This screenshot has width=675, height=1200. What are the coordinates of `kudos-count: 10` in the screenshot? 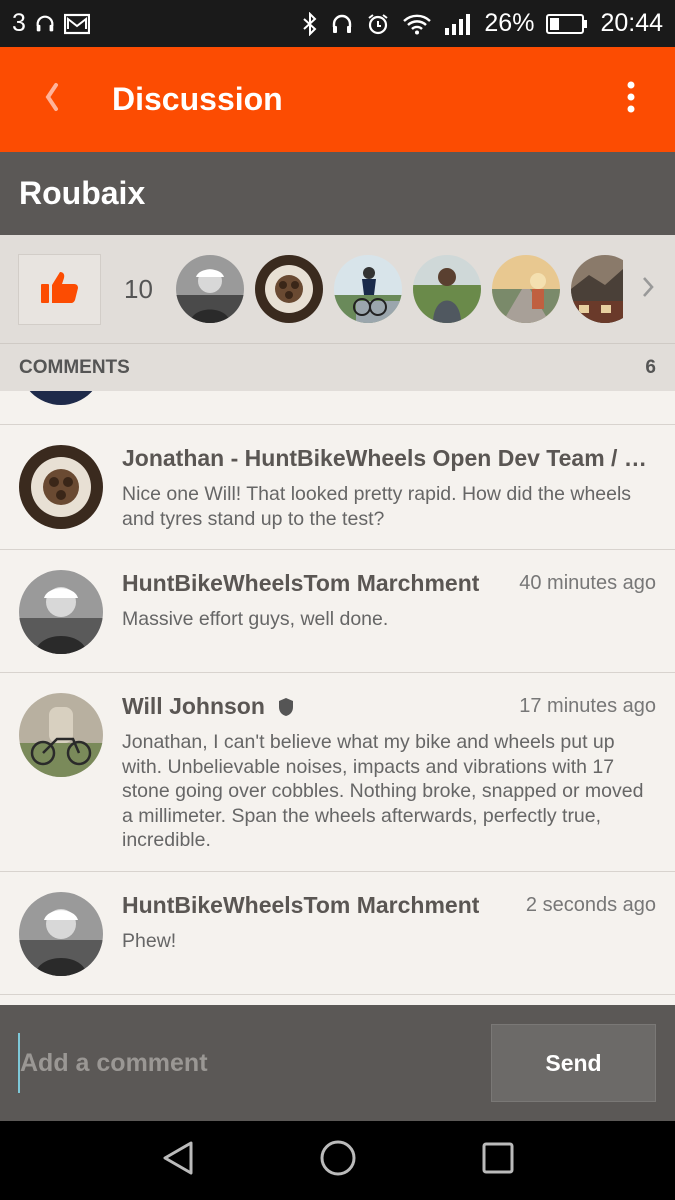 It's located at (138, 288).